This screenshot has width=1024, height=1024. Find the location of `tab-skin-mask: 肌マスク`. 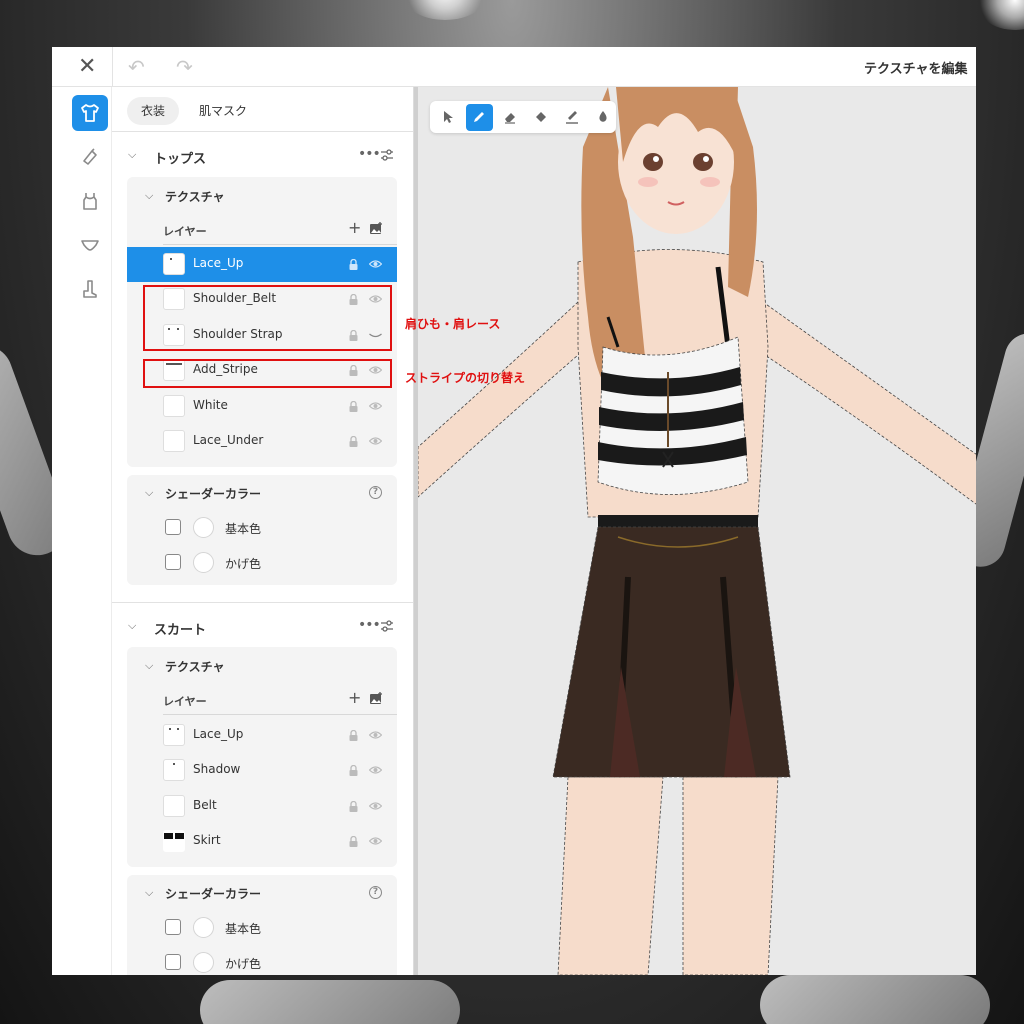

tab-skin-mask: 肌マスク is located at coordinates (223, 111).